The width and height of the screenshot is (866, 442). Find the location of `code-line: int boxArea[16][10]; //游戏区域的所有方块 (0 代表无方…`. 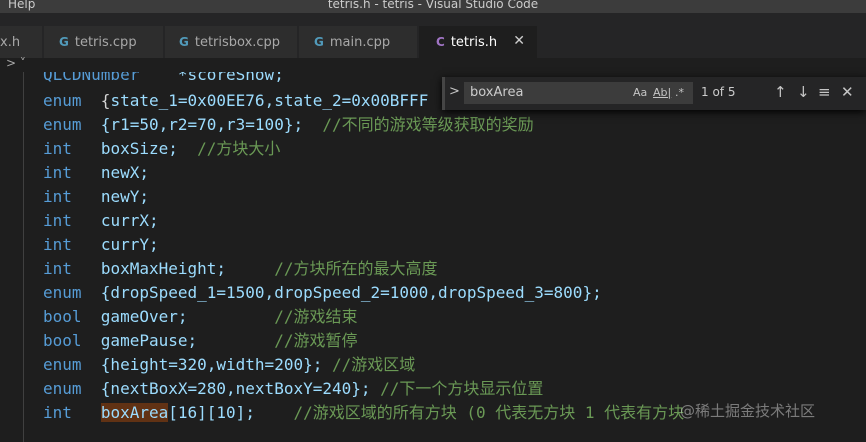

code-line: int boxArea[16][10]; //游戏区域的所有方块 (0 代表无方… is located at coordinates (363, 413).